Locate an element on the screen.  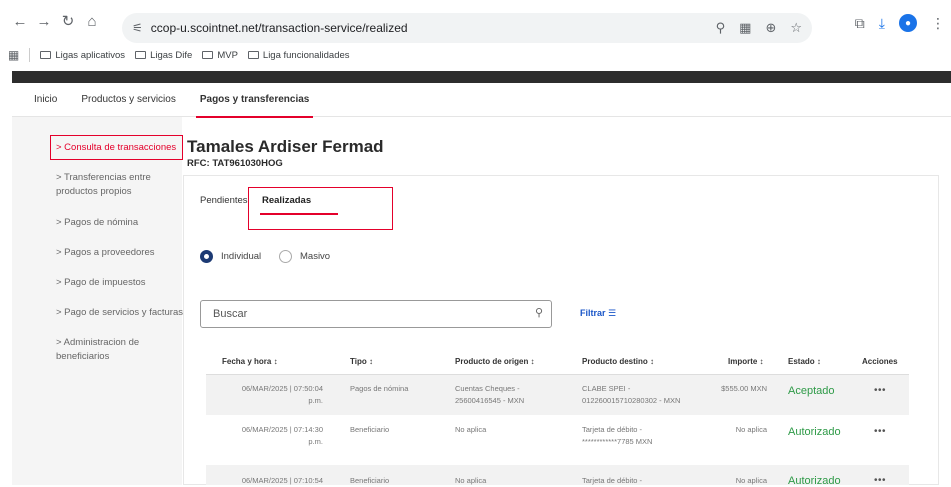
search-placeholder: Buscar is located at coordinates (230, 314).